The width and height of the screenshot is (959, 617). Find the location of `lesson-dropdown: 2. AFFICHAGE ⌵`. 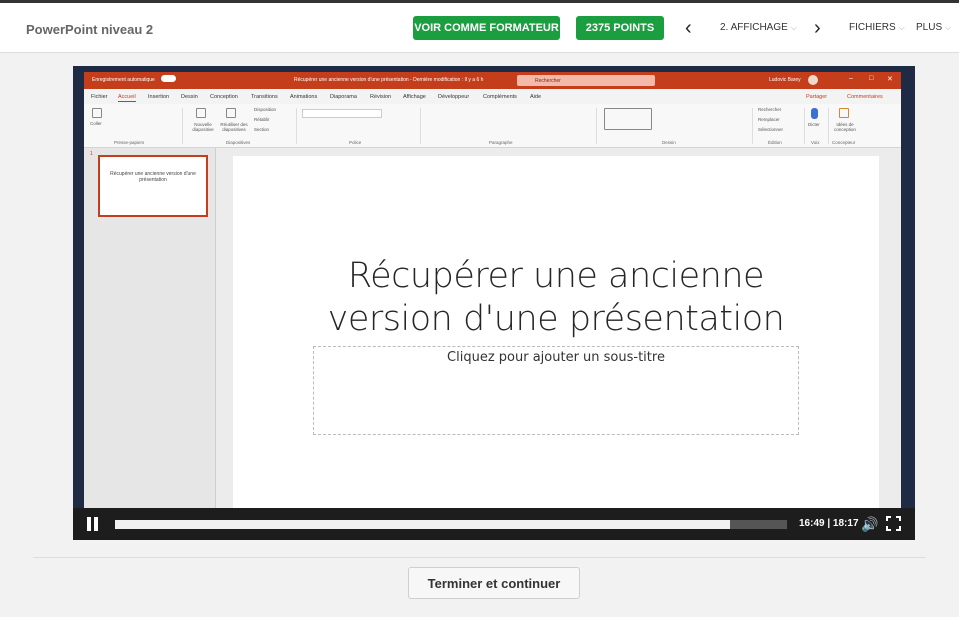

lesson-dropdown: 2. AFFICHAGE ⌵ is located at coordinates (758, 27).